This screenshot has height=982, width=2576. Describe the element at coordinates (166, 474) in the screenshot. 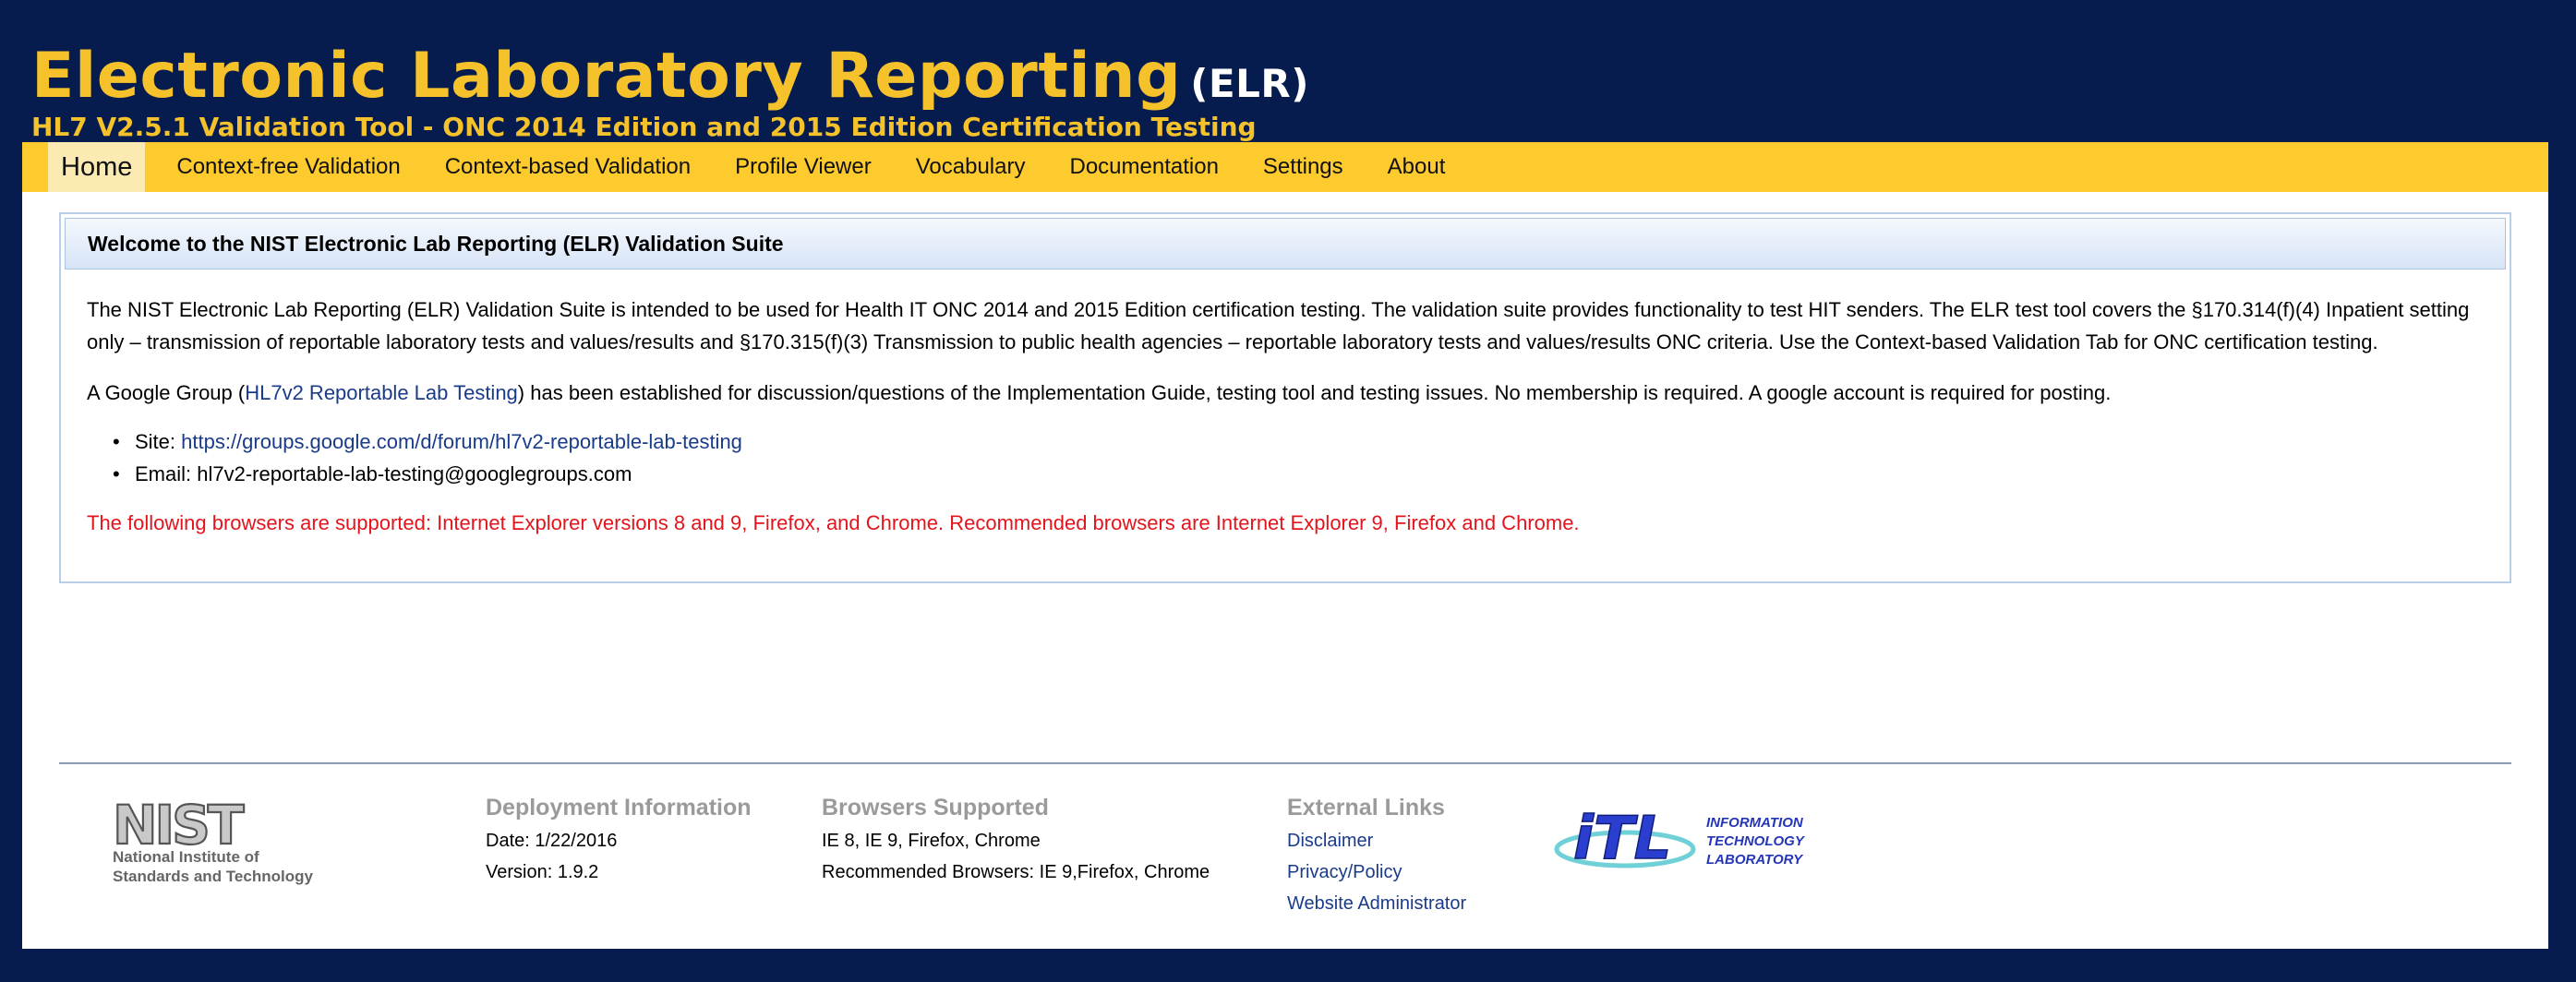

I see `email-label: Email:` at that location.